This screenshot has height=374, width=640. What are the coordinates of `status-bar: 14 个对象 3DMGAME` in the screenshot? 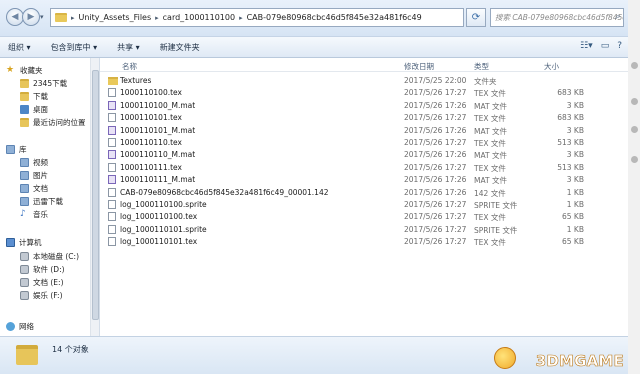 It's located at (314, 355).